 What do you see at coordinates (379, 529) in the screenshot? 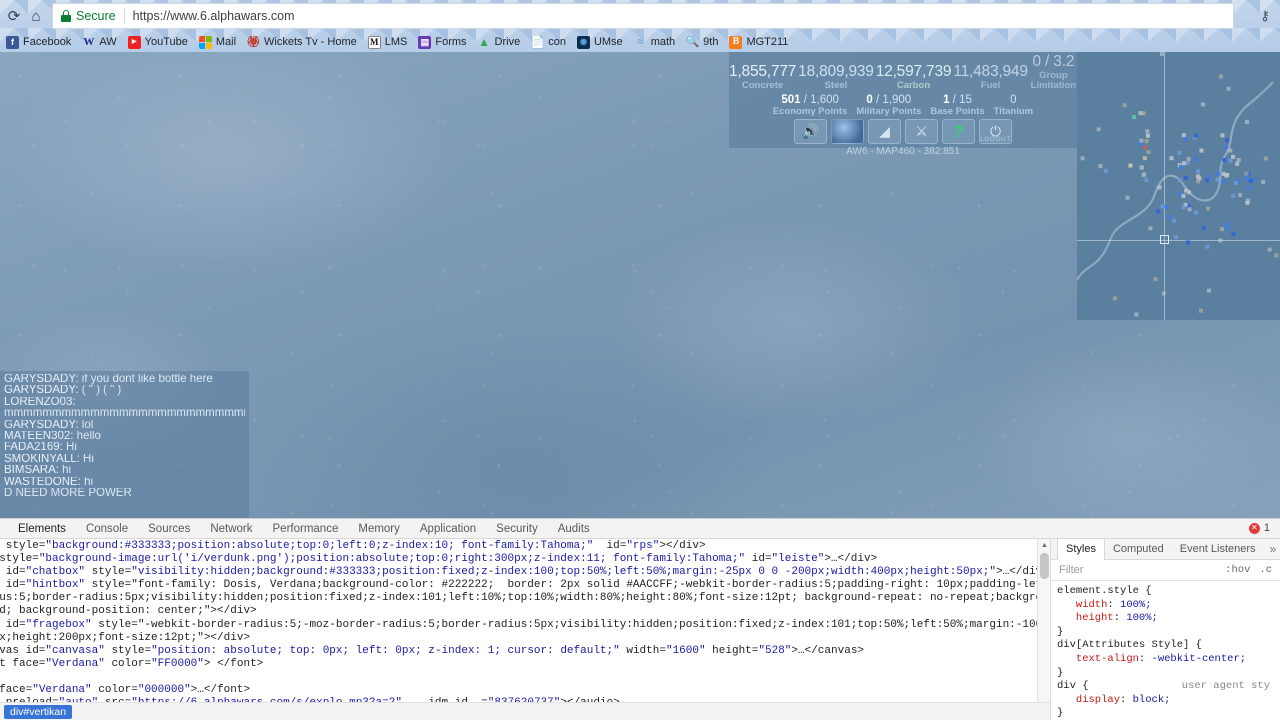
I see `devtools-tab-memory: Memory` at bounding box center [379, 529].